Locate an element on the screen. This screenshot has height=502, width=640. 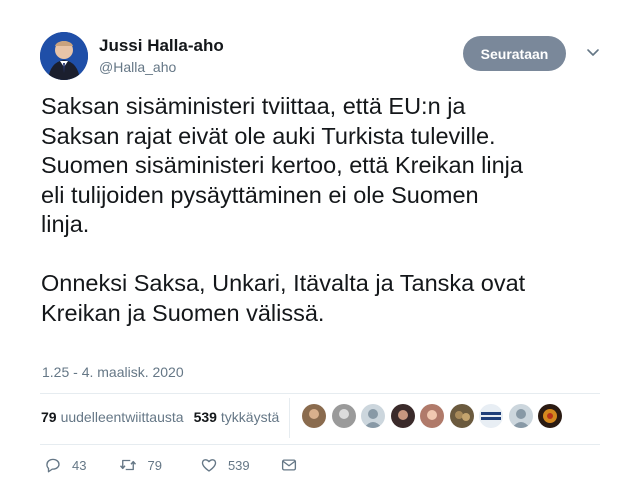
liker-avatars is located at coordinates (435, 416).